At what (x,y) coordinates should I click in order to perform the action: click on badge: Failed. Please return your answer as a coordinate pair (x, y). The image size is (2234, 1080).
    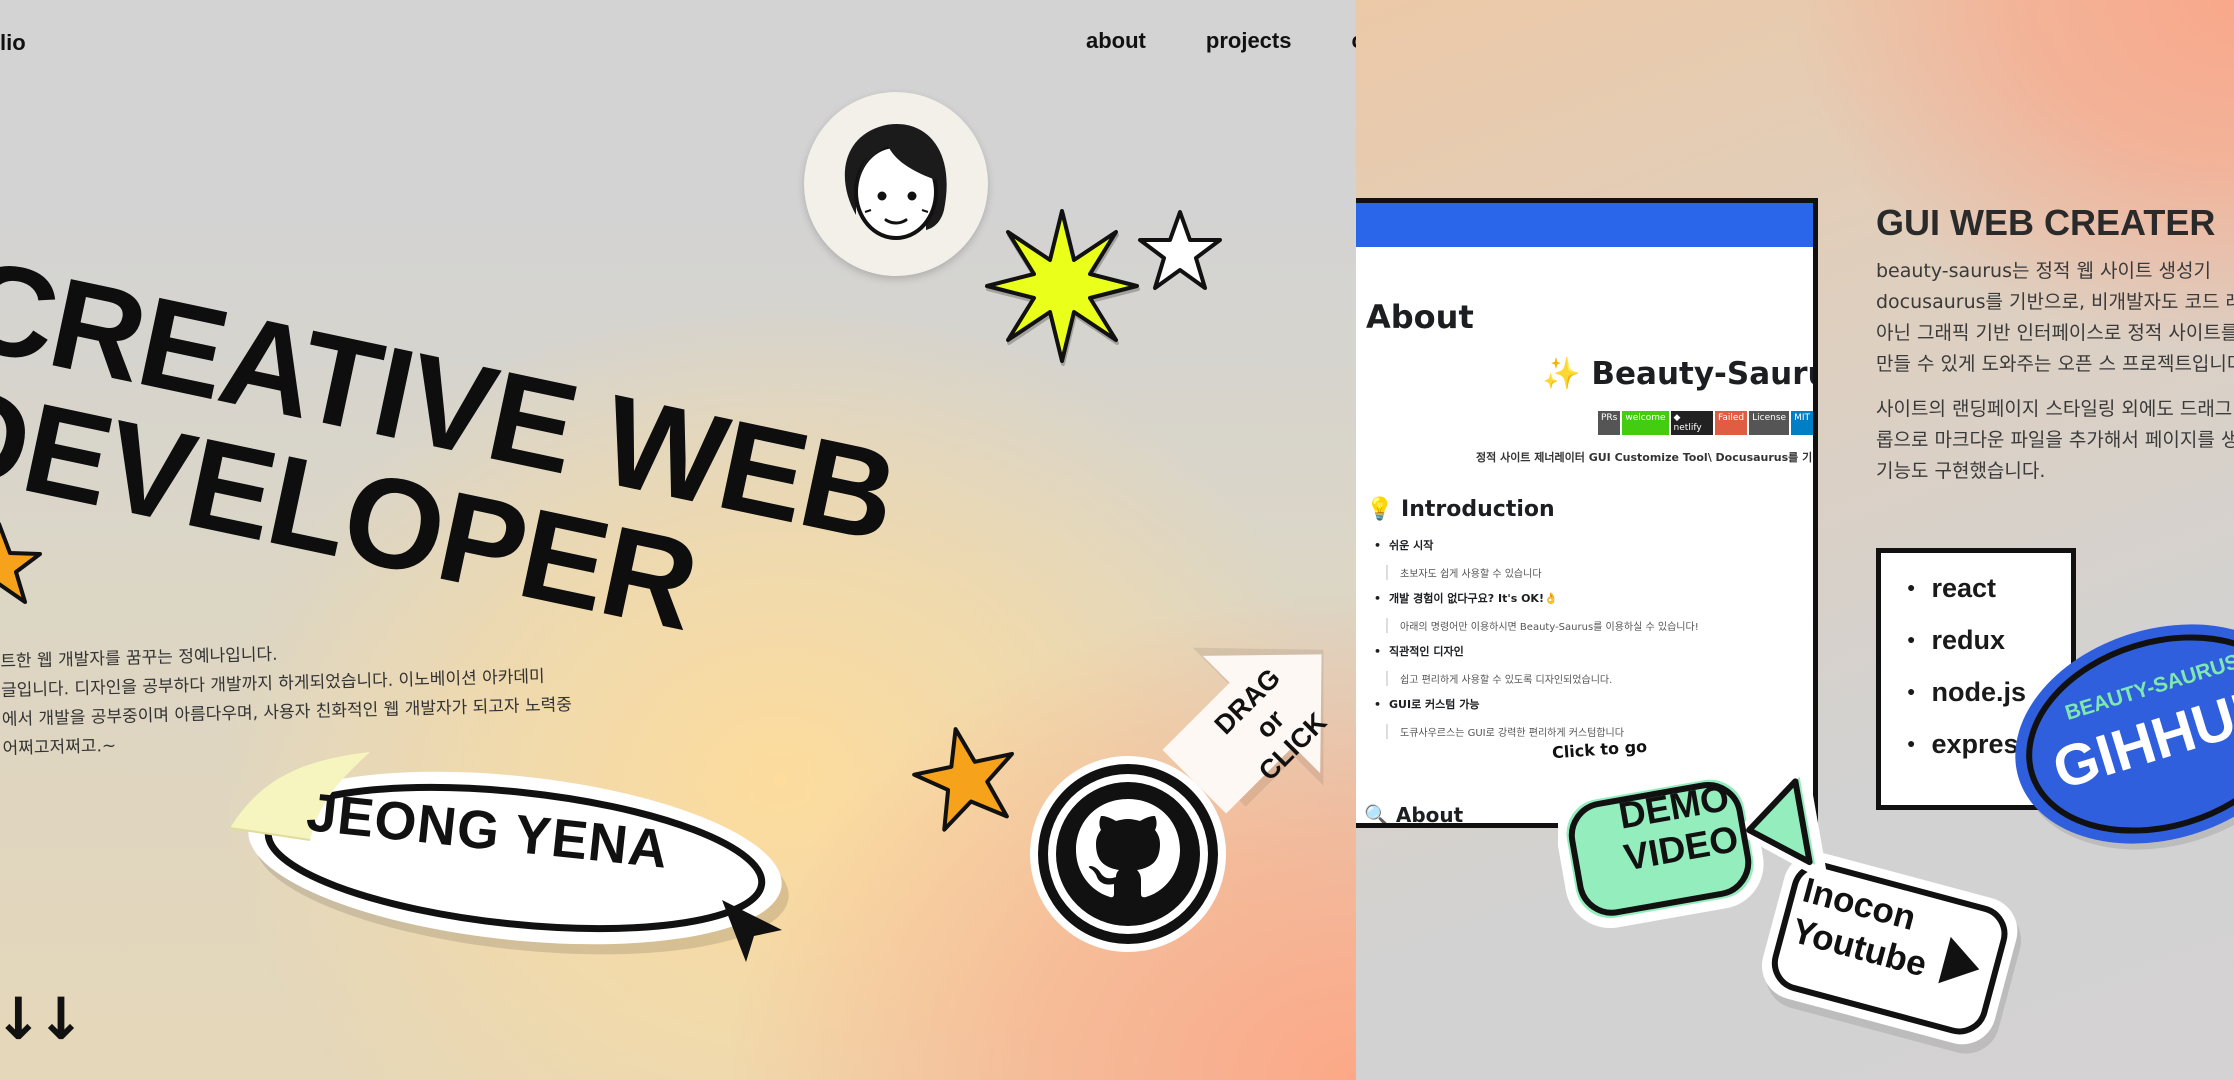
    Looking at the image, I should click on (1731, 423).